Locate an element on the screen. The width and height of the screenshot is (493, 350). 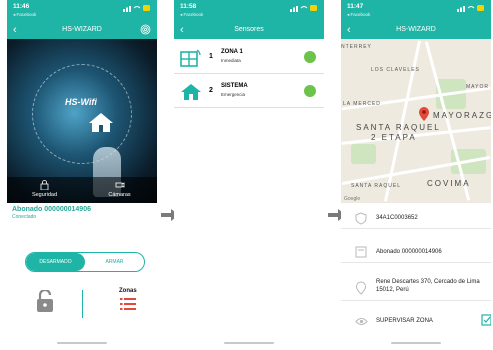
window-sensor-icon is located at coordinates (190, 58).